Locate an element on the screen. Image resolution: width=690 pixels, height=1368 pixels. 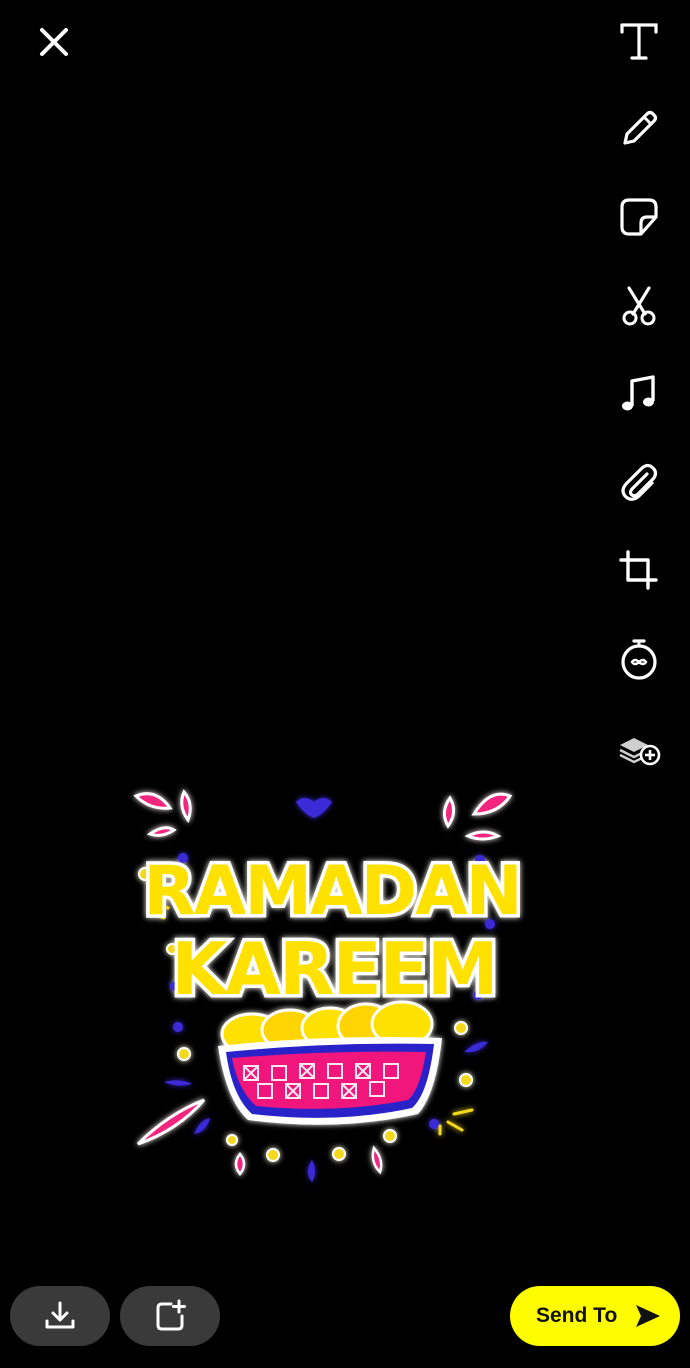
send-to-button: Send To is located at coordinates (595, 1316).